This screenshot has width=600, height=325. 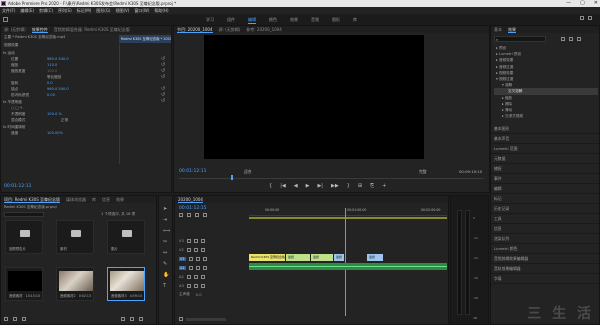 I want to click on go-to-in-icon: |◀, so click(x=283, y=186).